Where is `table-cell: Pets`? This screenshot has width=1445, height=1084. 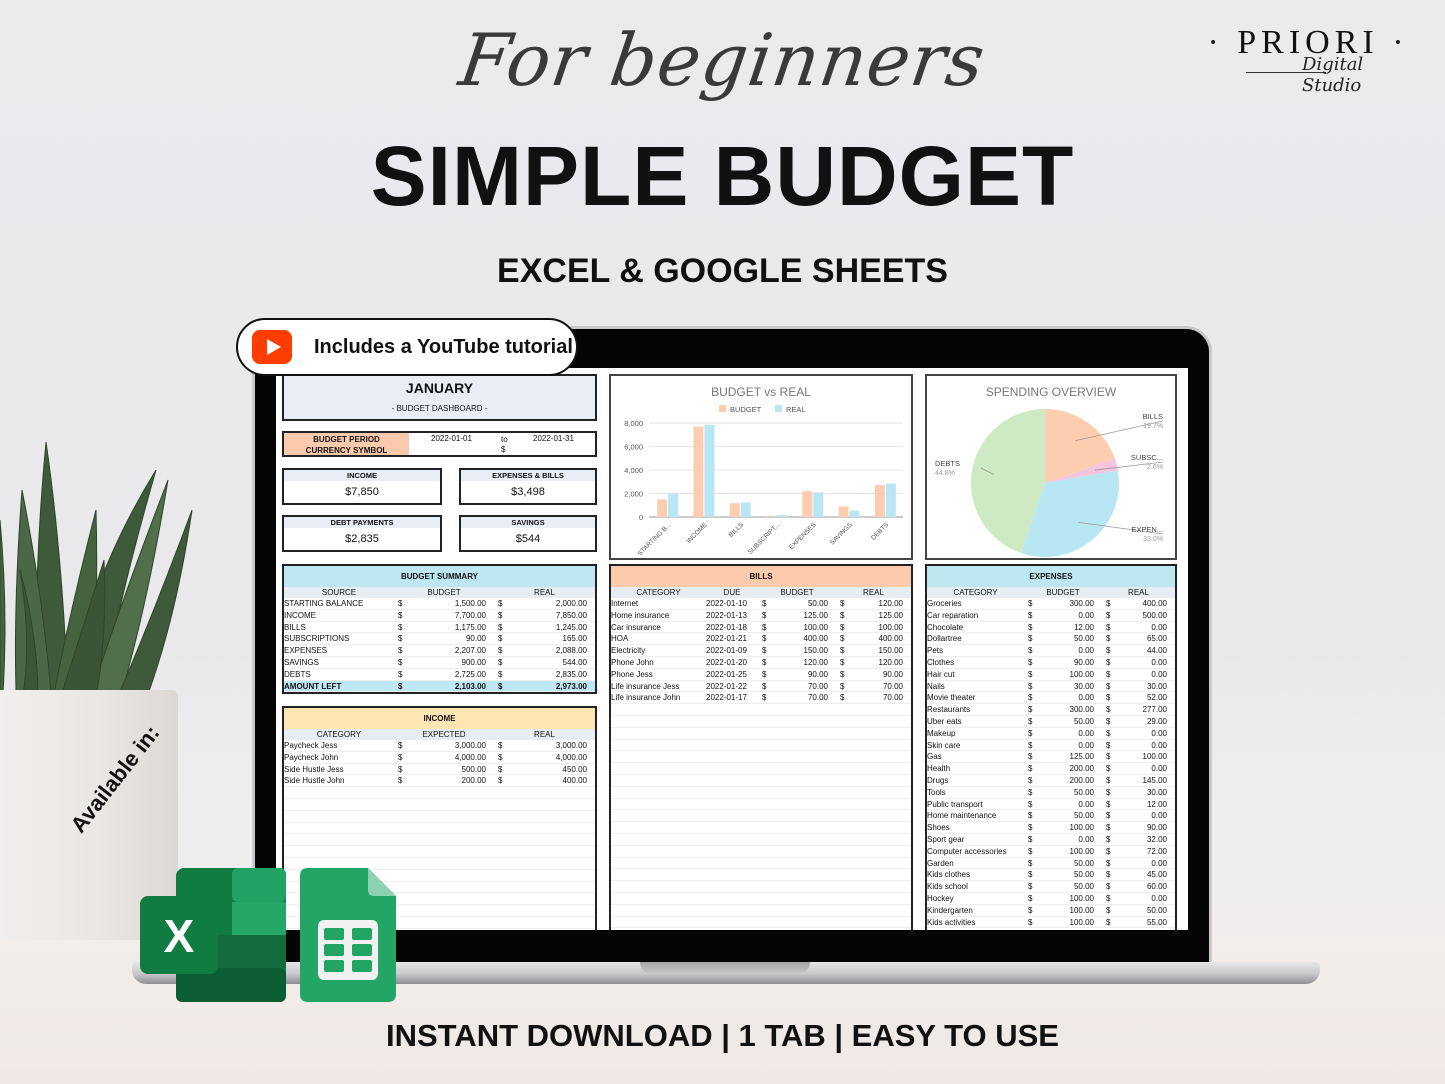
table-cell: Pets is located at coordinates (975, 650).